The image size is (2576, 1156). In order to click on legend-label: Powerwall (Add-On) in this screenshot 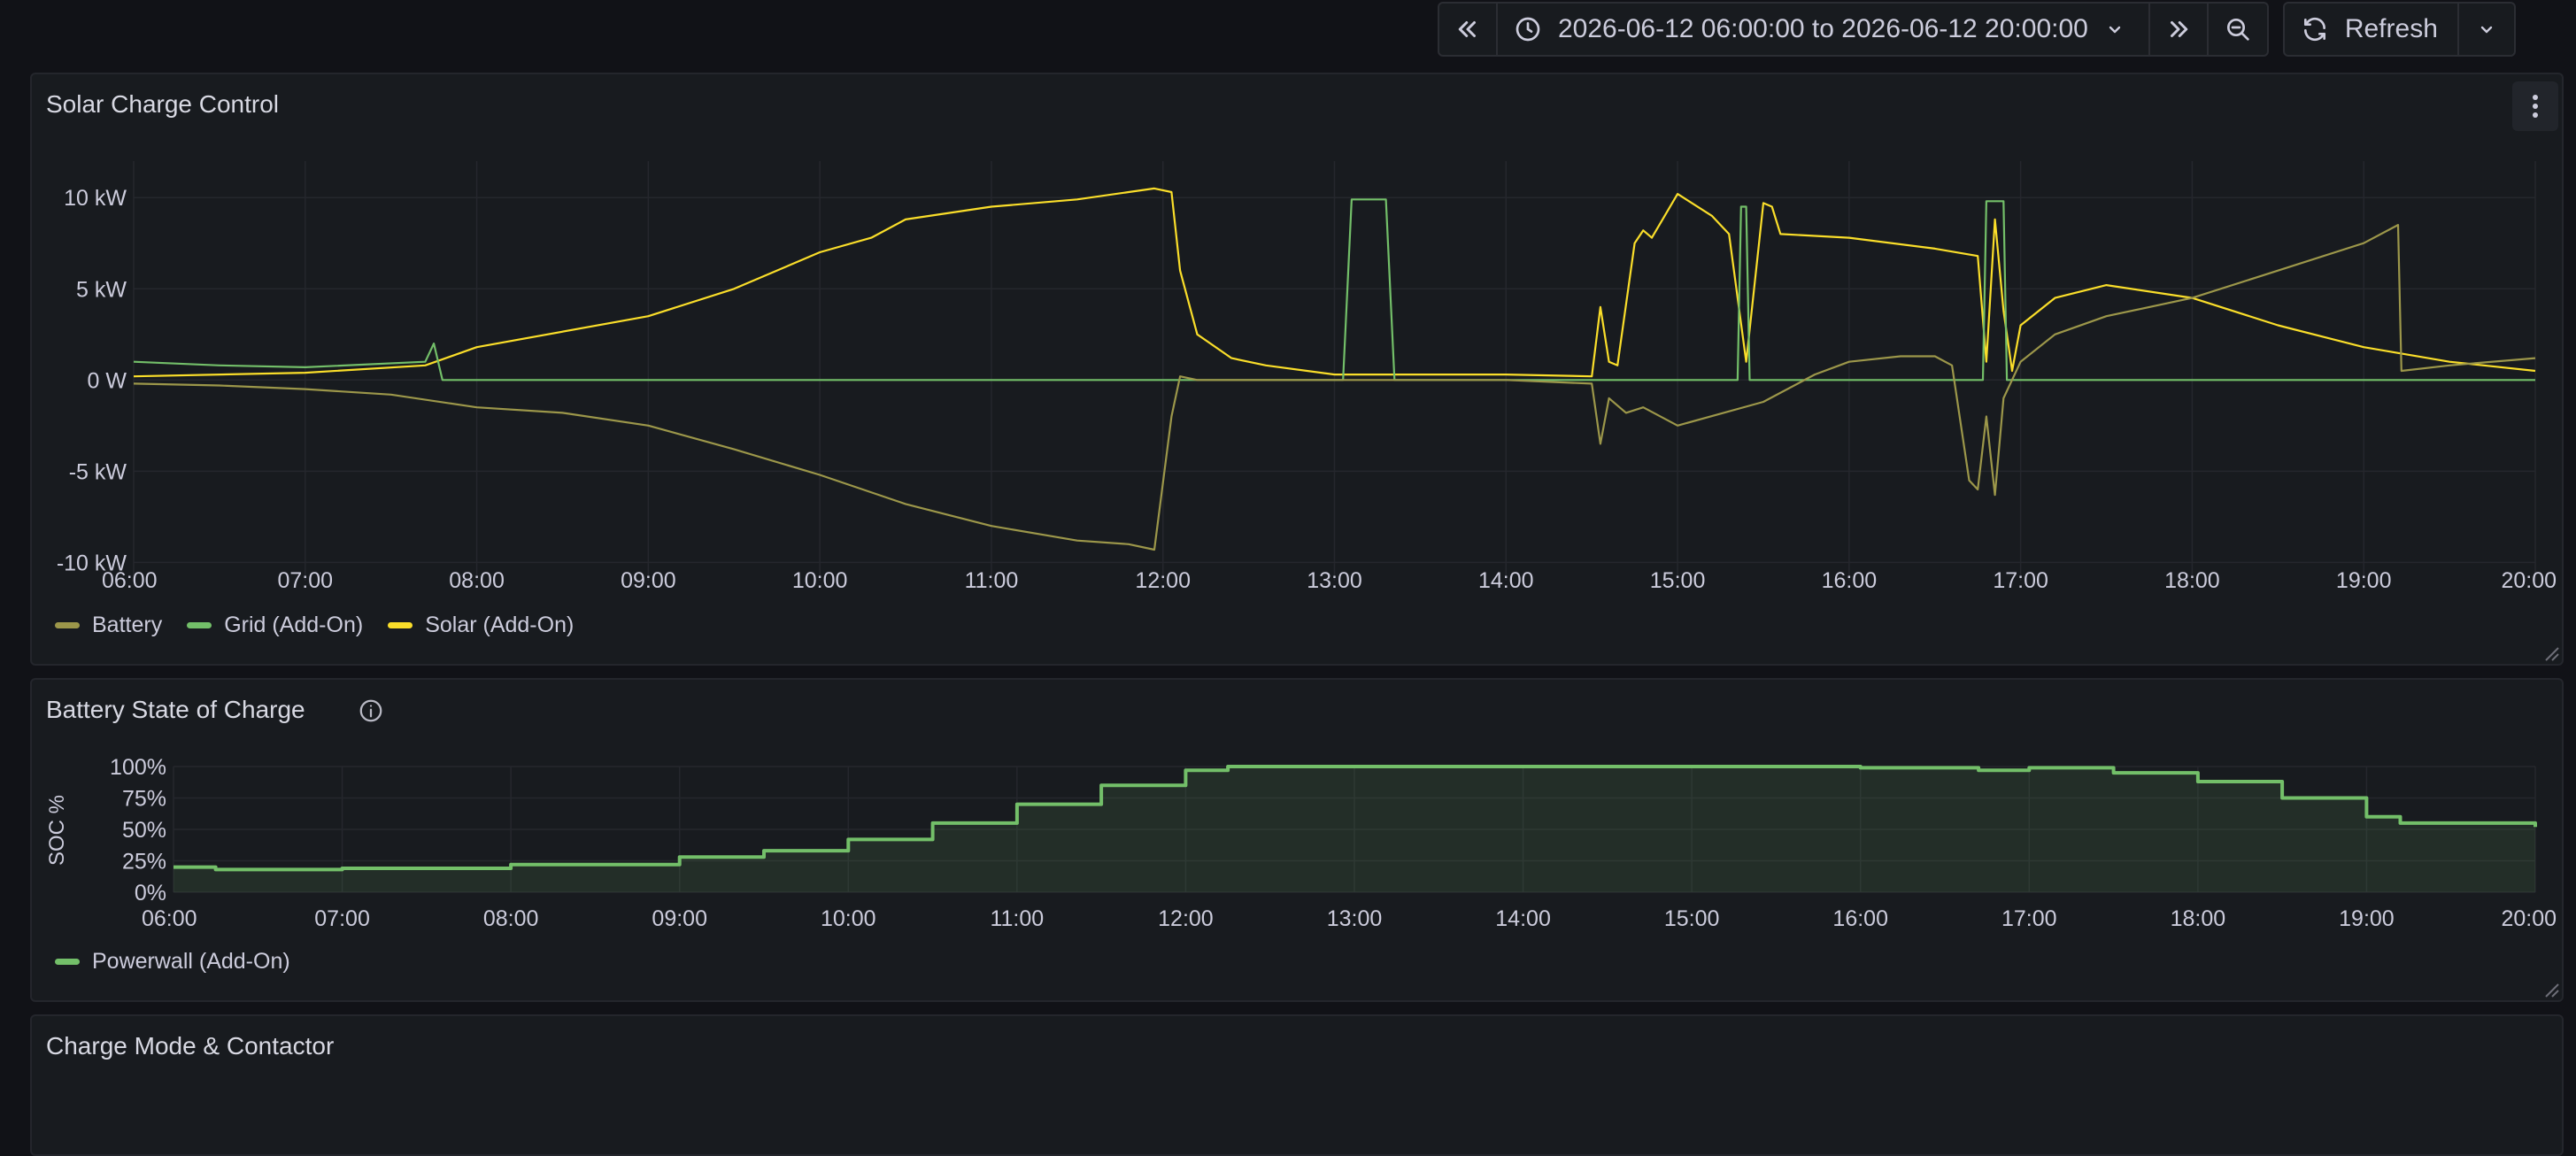, I will do `click(191, 961)`.